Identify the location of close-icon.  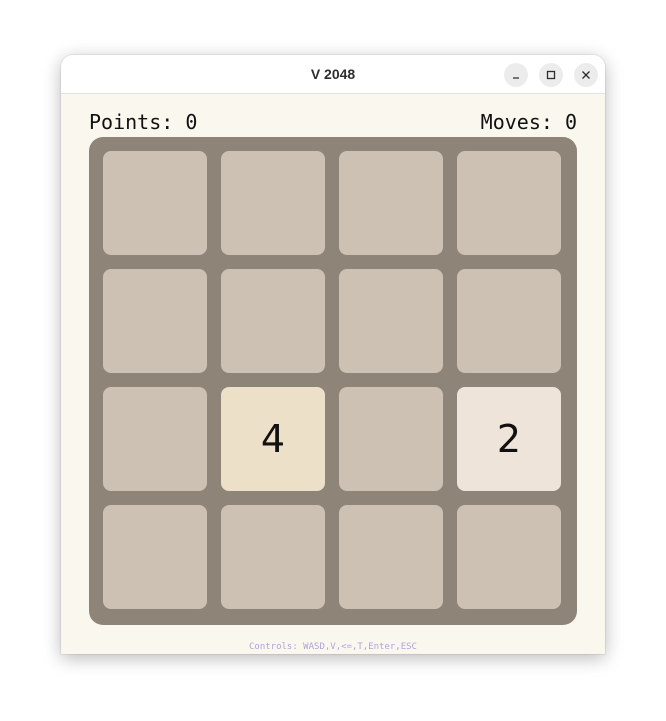
(586, 75).